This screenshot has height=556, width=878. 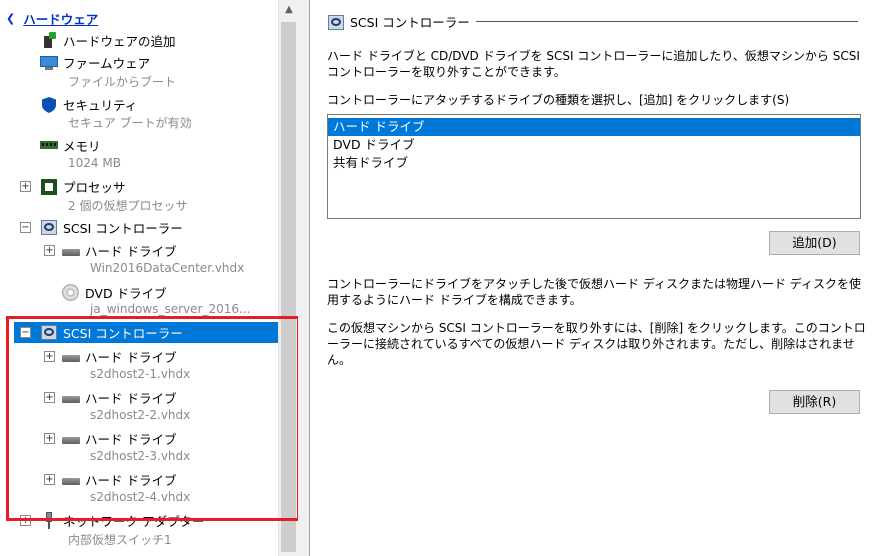 What do you see at coordinates (49, 520) in the screenshot?
I see `network-adapter-icon` at bounding box center [49, 520].